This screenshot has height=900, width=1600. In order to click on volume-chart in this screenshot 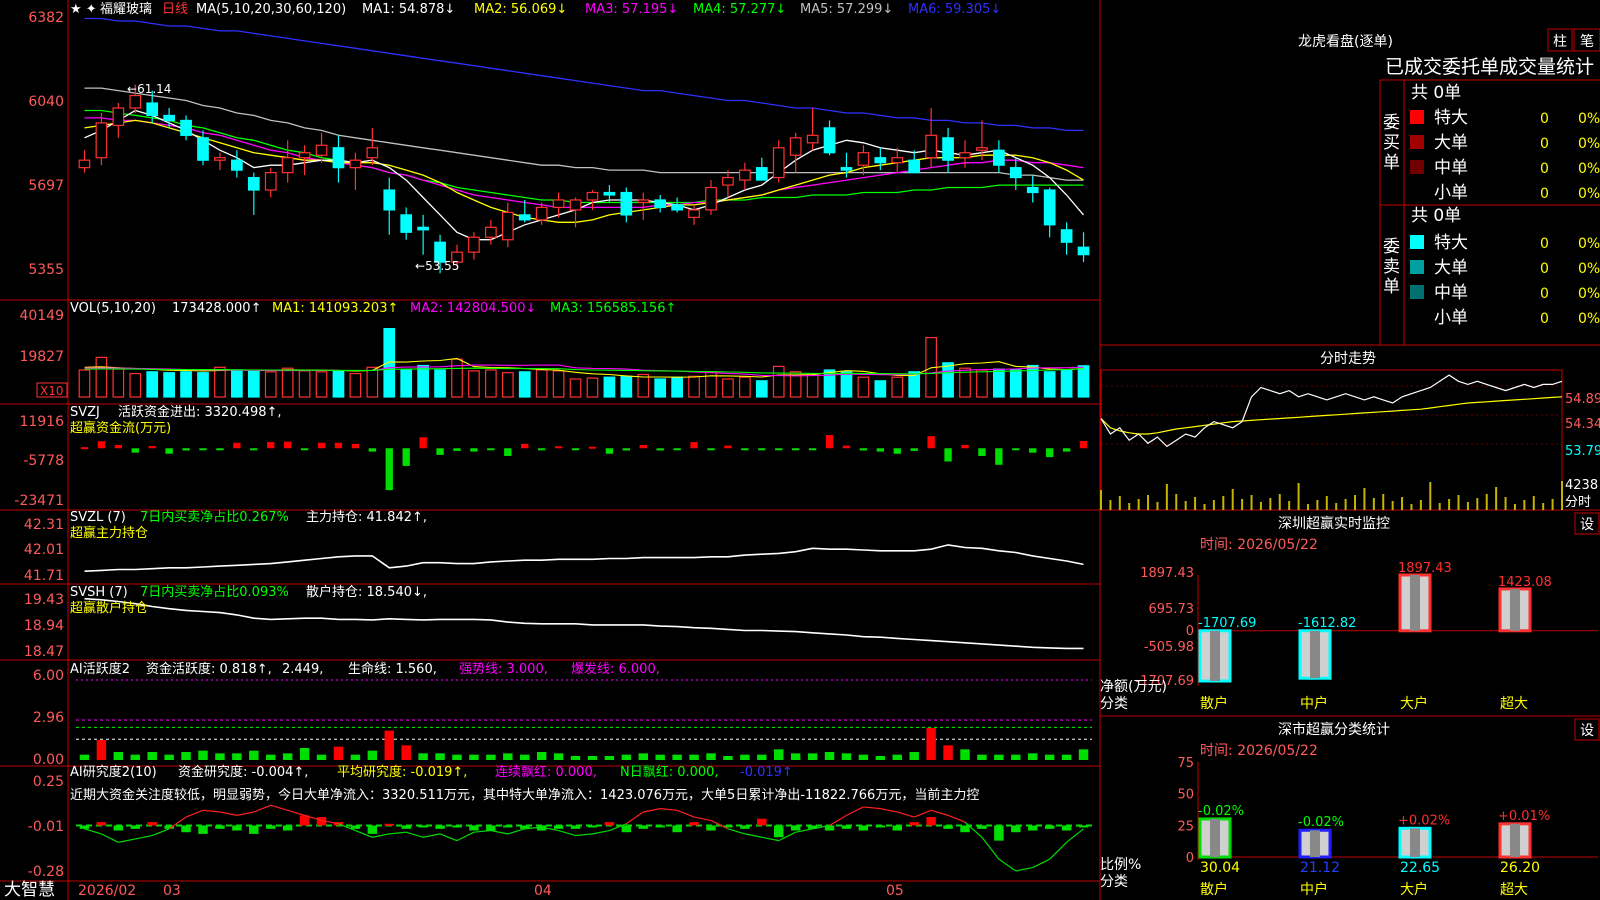, I will do `click(584, 363)`.